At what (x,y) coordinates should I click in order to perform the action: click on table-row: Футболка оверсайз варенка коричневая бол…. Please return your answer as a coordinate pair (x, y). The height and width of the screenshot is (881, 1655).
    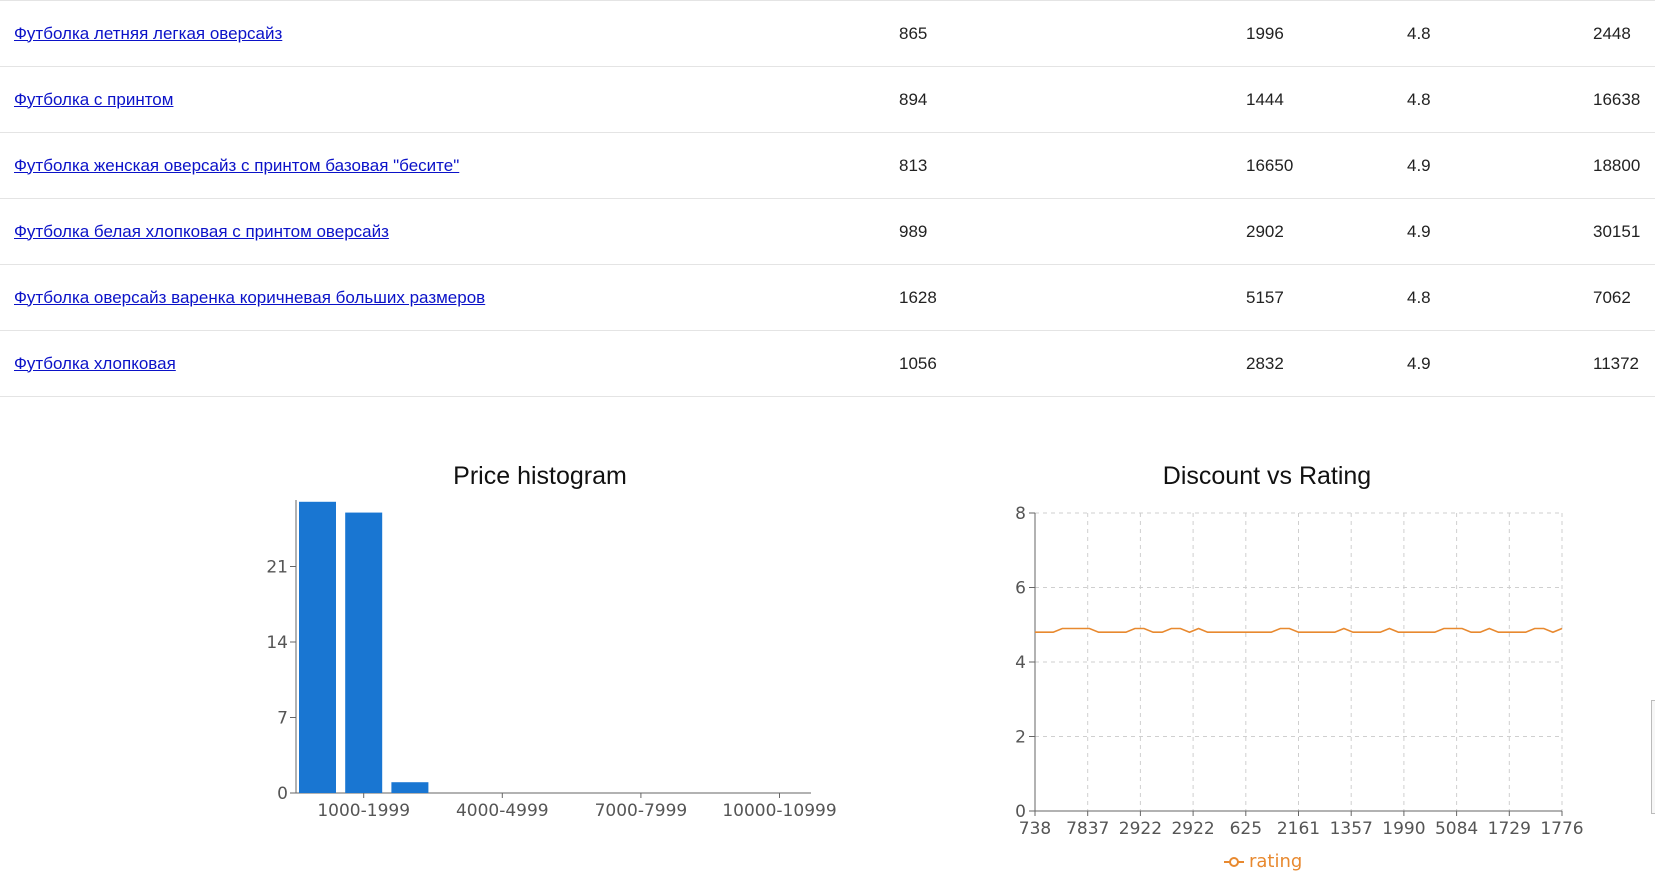
    Looking at the image, I should click on (827, 298).